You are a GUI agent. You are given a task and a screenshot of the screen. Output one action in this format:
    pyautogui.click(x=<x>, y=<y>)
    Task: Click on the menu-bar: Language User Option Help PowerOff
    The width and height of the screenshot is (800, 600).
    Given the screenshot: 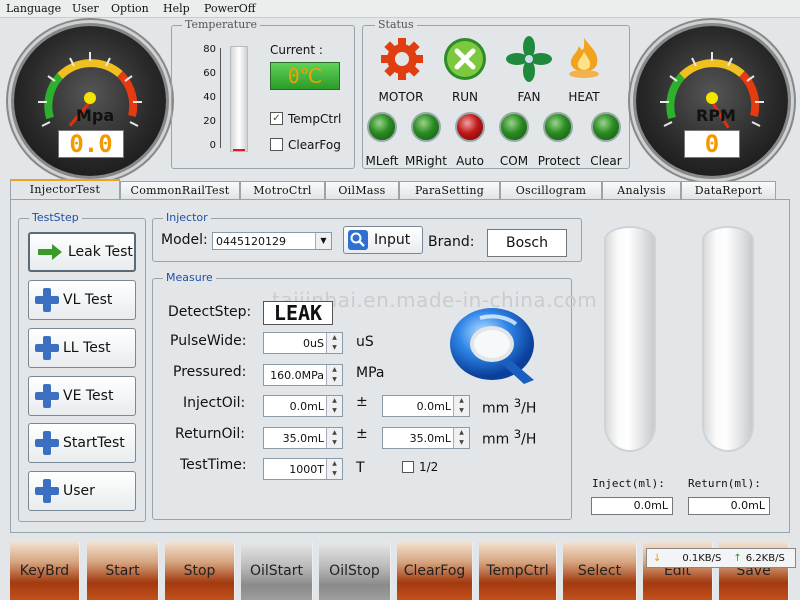 What is the action you would take?
    pyautogui.click(x=400, y=9)
    